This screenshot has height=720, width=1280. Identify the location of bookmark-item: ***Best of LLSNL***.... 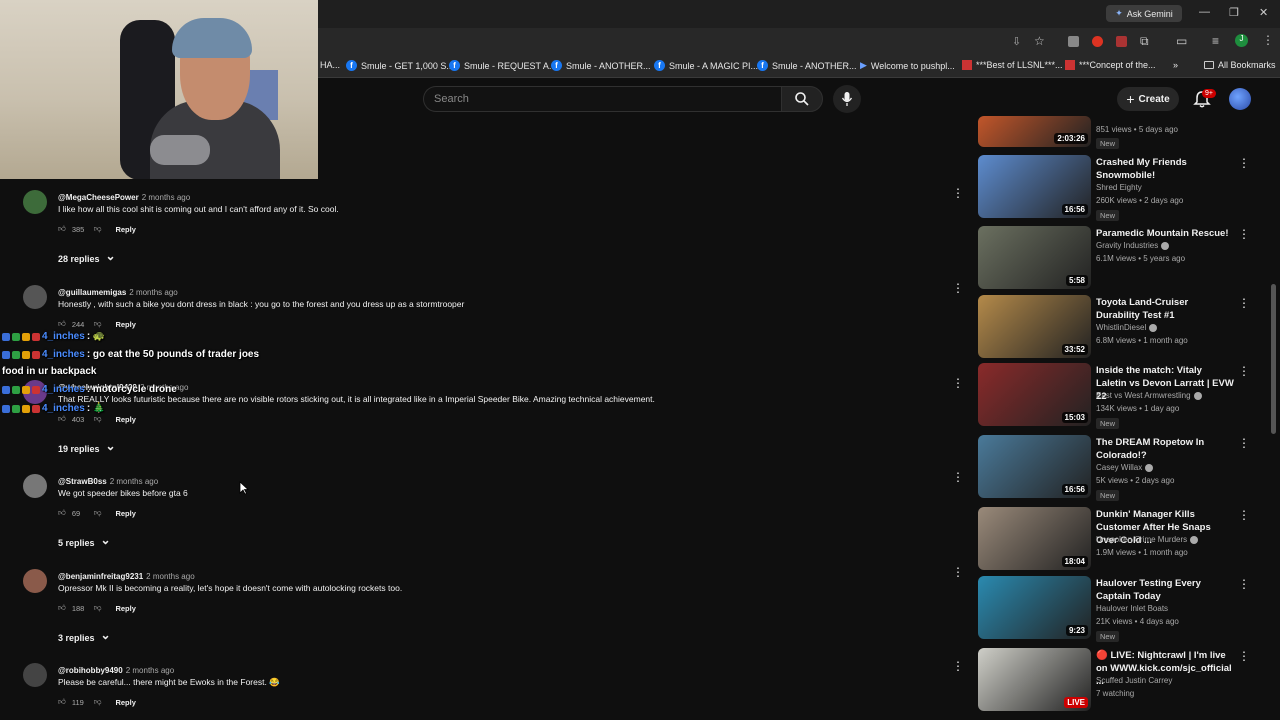
(1012, 65).